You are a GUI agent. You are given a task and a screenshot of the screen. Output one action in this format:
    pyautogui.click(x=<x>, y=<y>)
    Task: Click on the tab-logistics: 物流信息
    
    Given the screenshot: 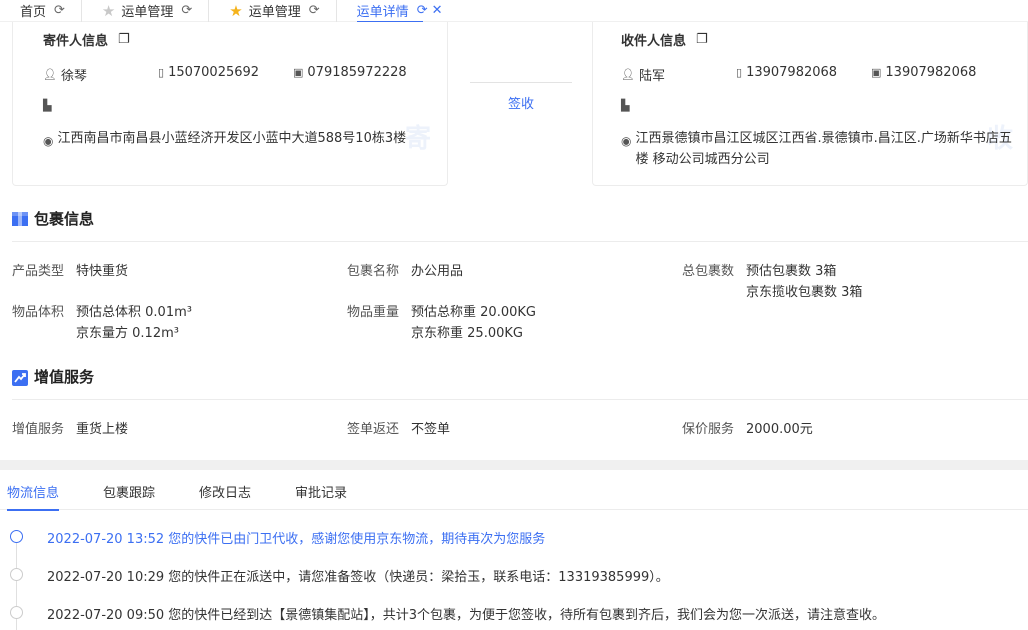 What is the action you would take?
    pyautogui.click(x=33, y=496)
    